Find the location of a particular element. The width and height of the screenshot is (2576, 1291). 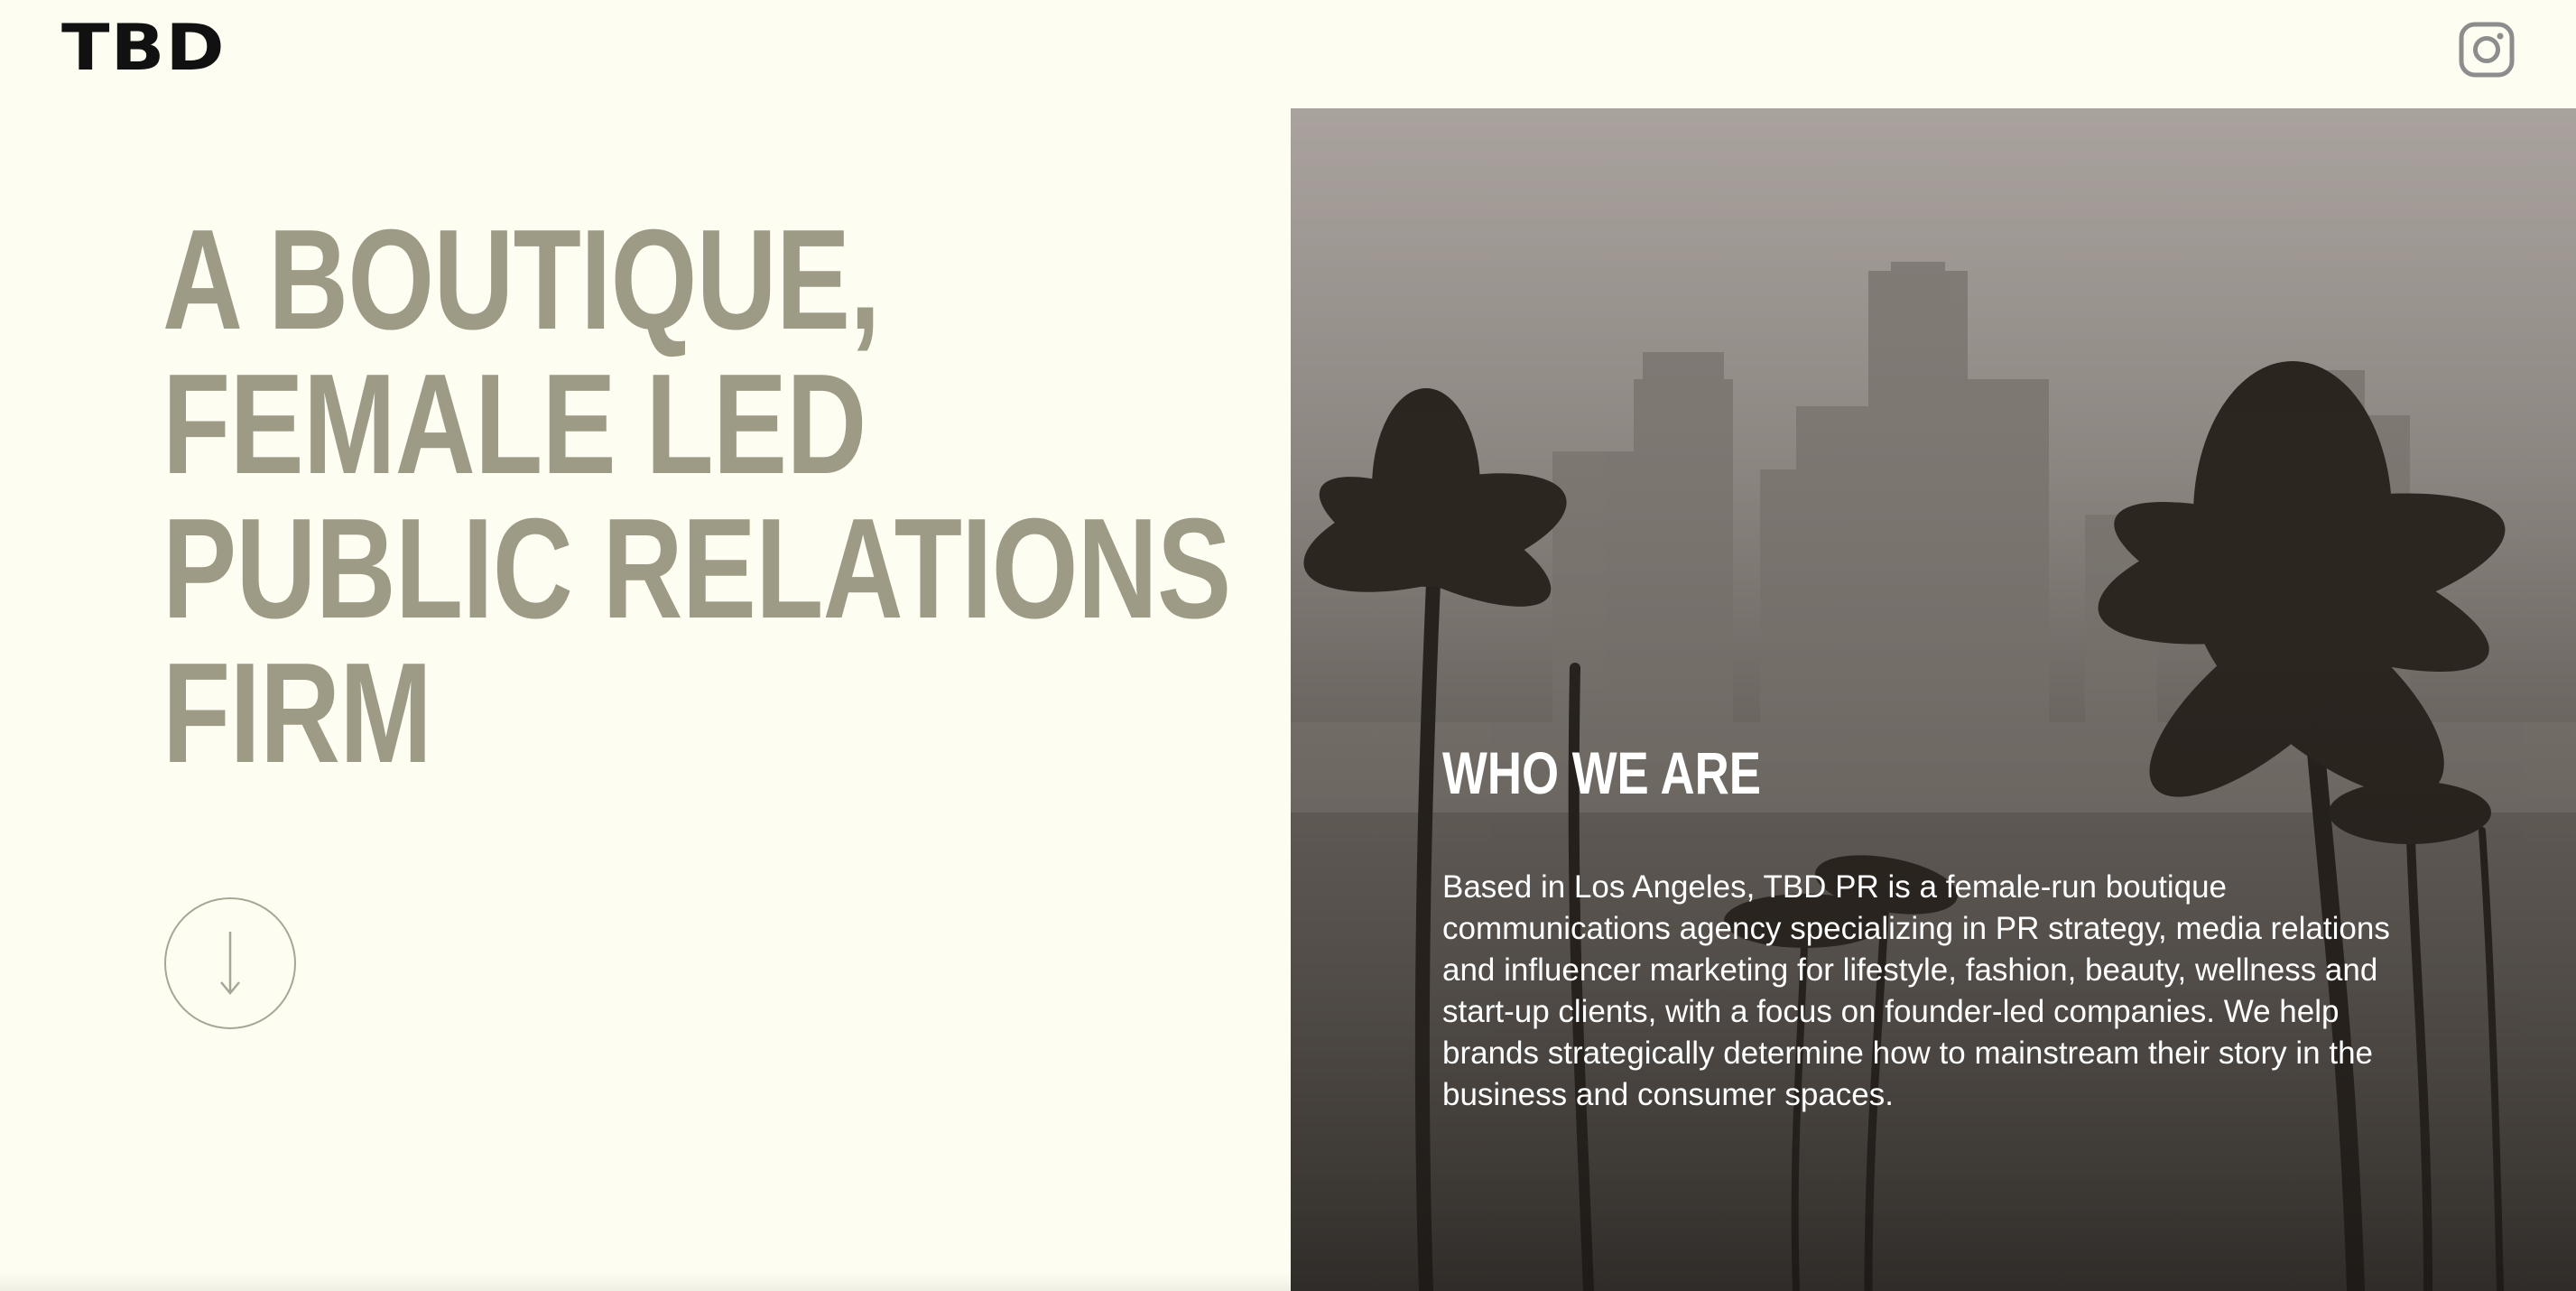

scroll-down-button is located at coordinates (230, 963).